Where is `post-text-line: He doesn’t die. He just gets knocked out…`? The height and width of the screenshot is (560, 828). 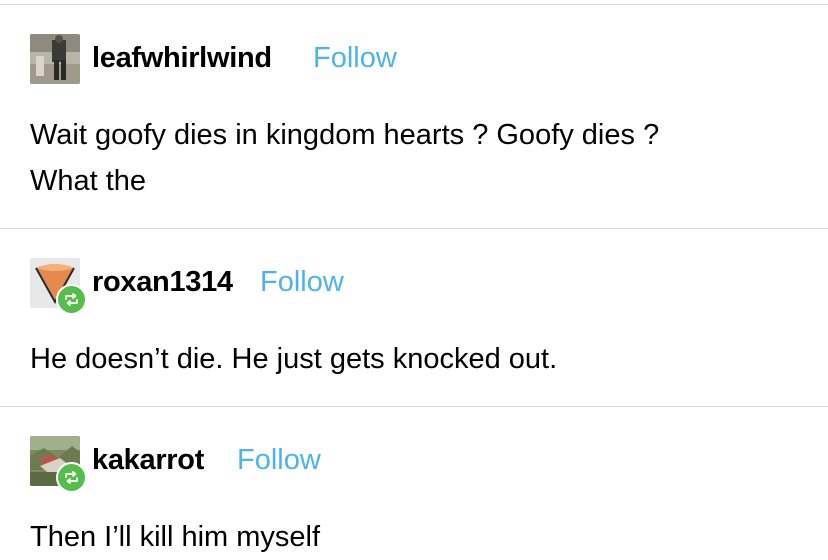
post-text-line: He doesn’t die. He just gets knocked out… is located at coordinates (294, 359).